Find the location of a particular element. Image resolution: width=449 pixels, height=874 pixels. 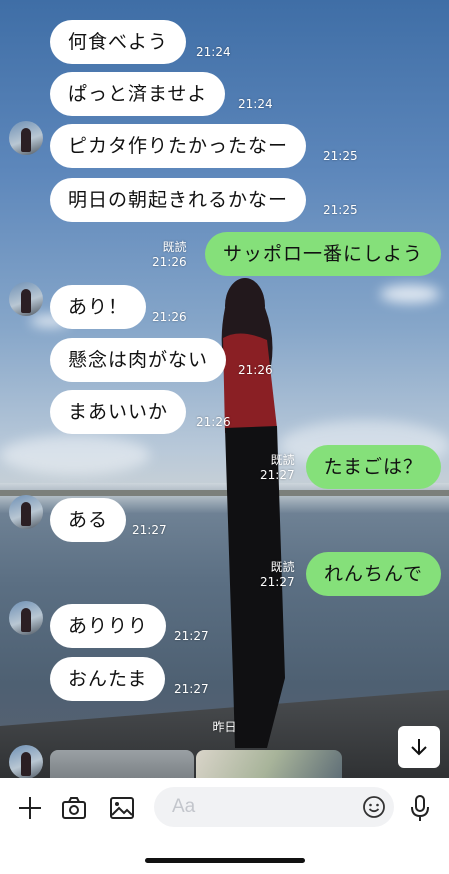

date-separator: 昨日 is located at coordinates (224, 727).